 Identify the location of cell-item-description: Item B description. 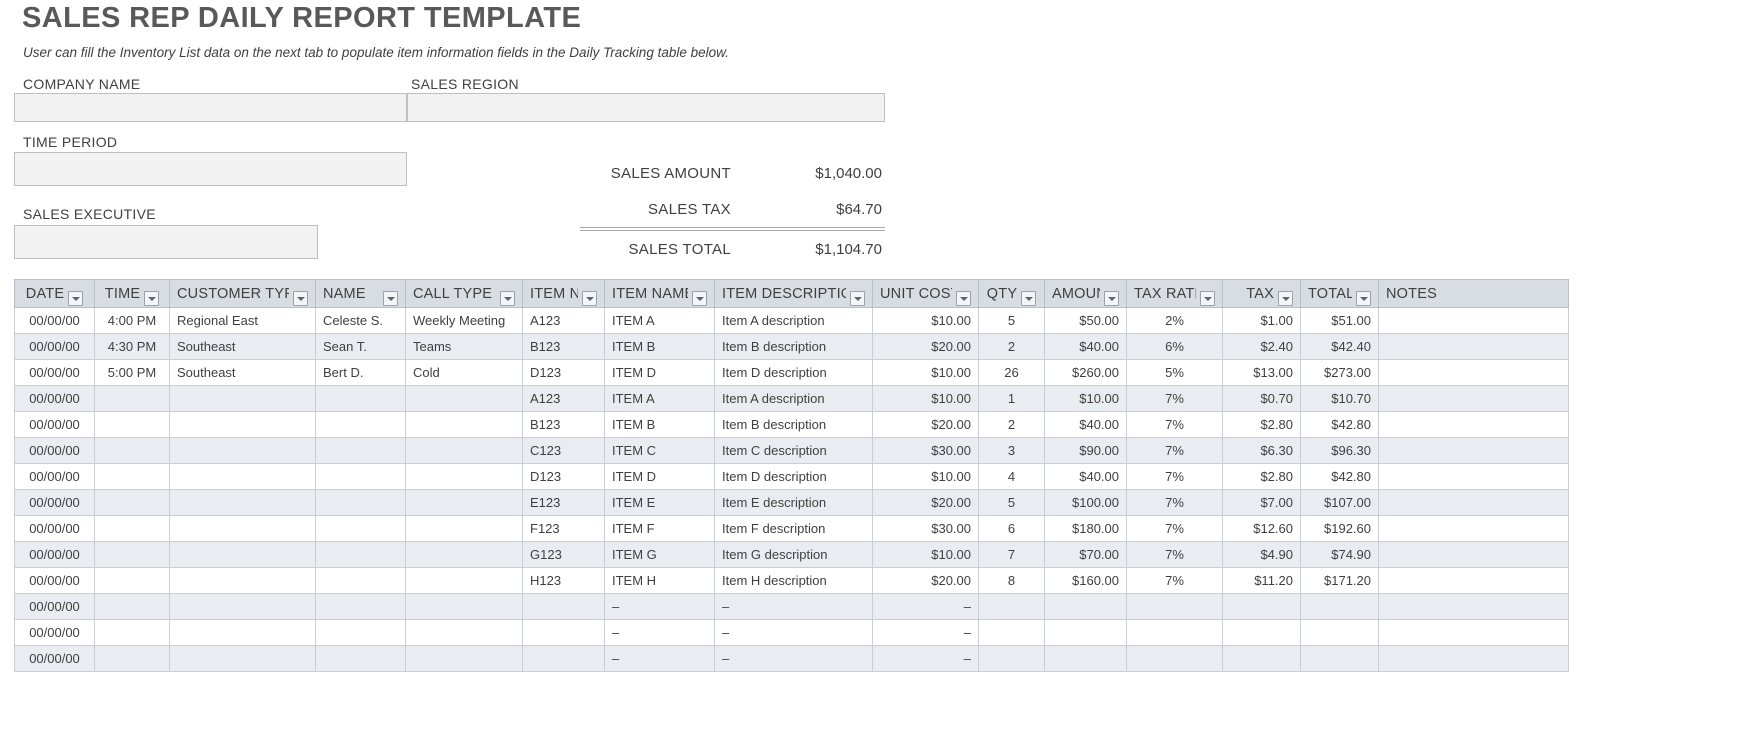
(793, 424).